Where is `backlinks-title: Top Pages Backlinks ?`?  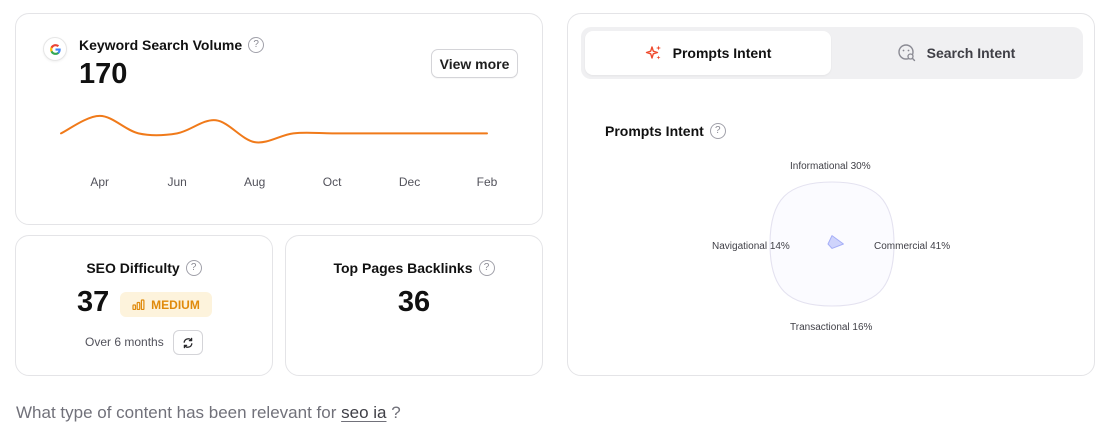 backlinks-title: Top Pages Backlinks ? is located at coordinates (414, 268).